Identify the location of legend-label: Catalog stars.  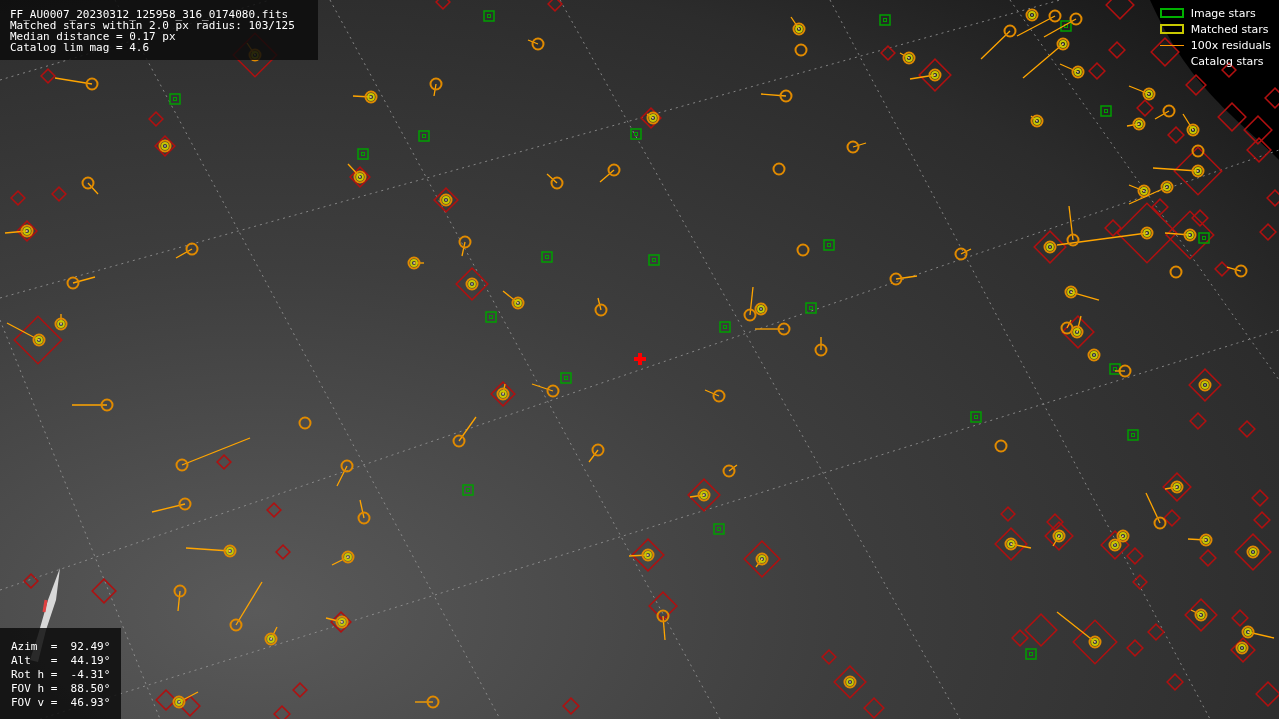
(1227, 61).